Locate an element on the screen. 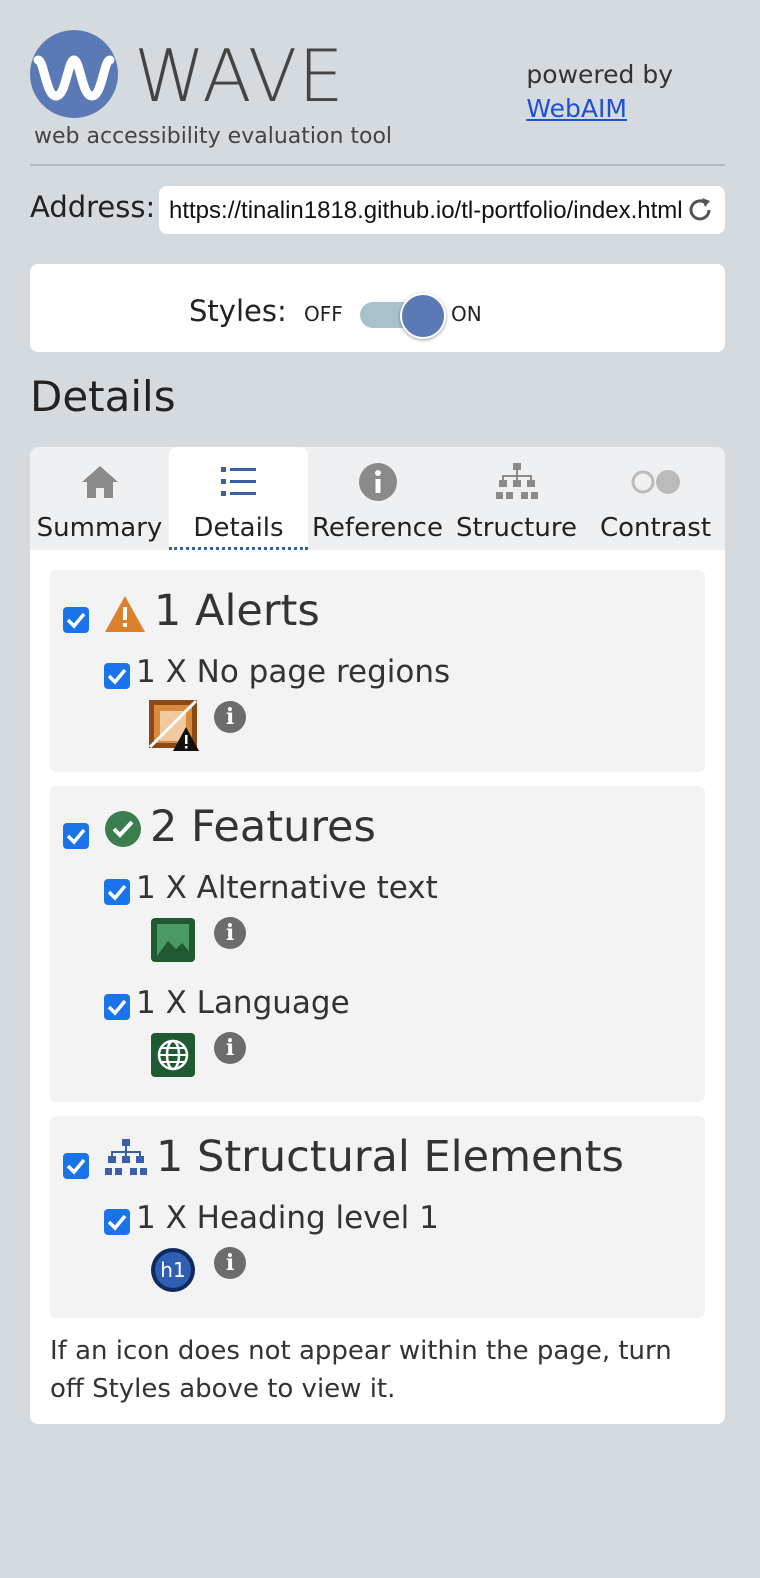 The image size is (760, 1578). webaim-link: WebAIM is located at coordinates (599, 109).